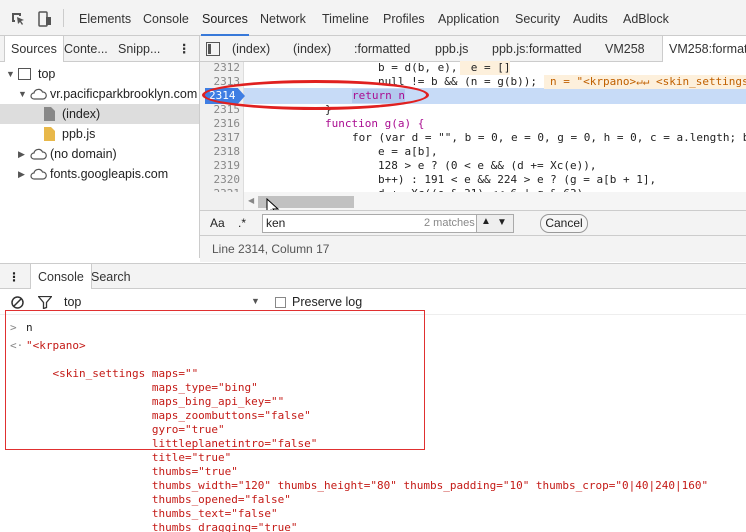 The height and width of the screenshot is (532, 746). What do you see at coordinates (220, 138) in the screenshot?
I see `line-number: 2317` at bounding box center [220, 138].